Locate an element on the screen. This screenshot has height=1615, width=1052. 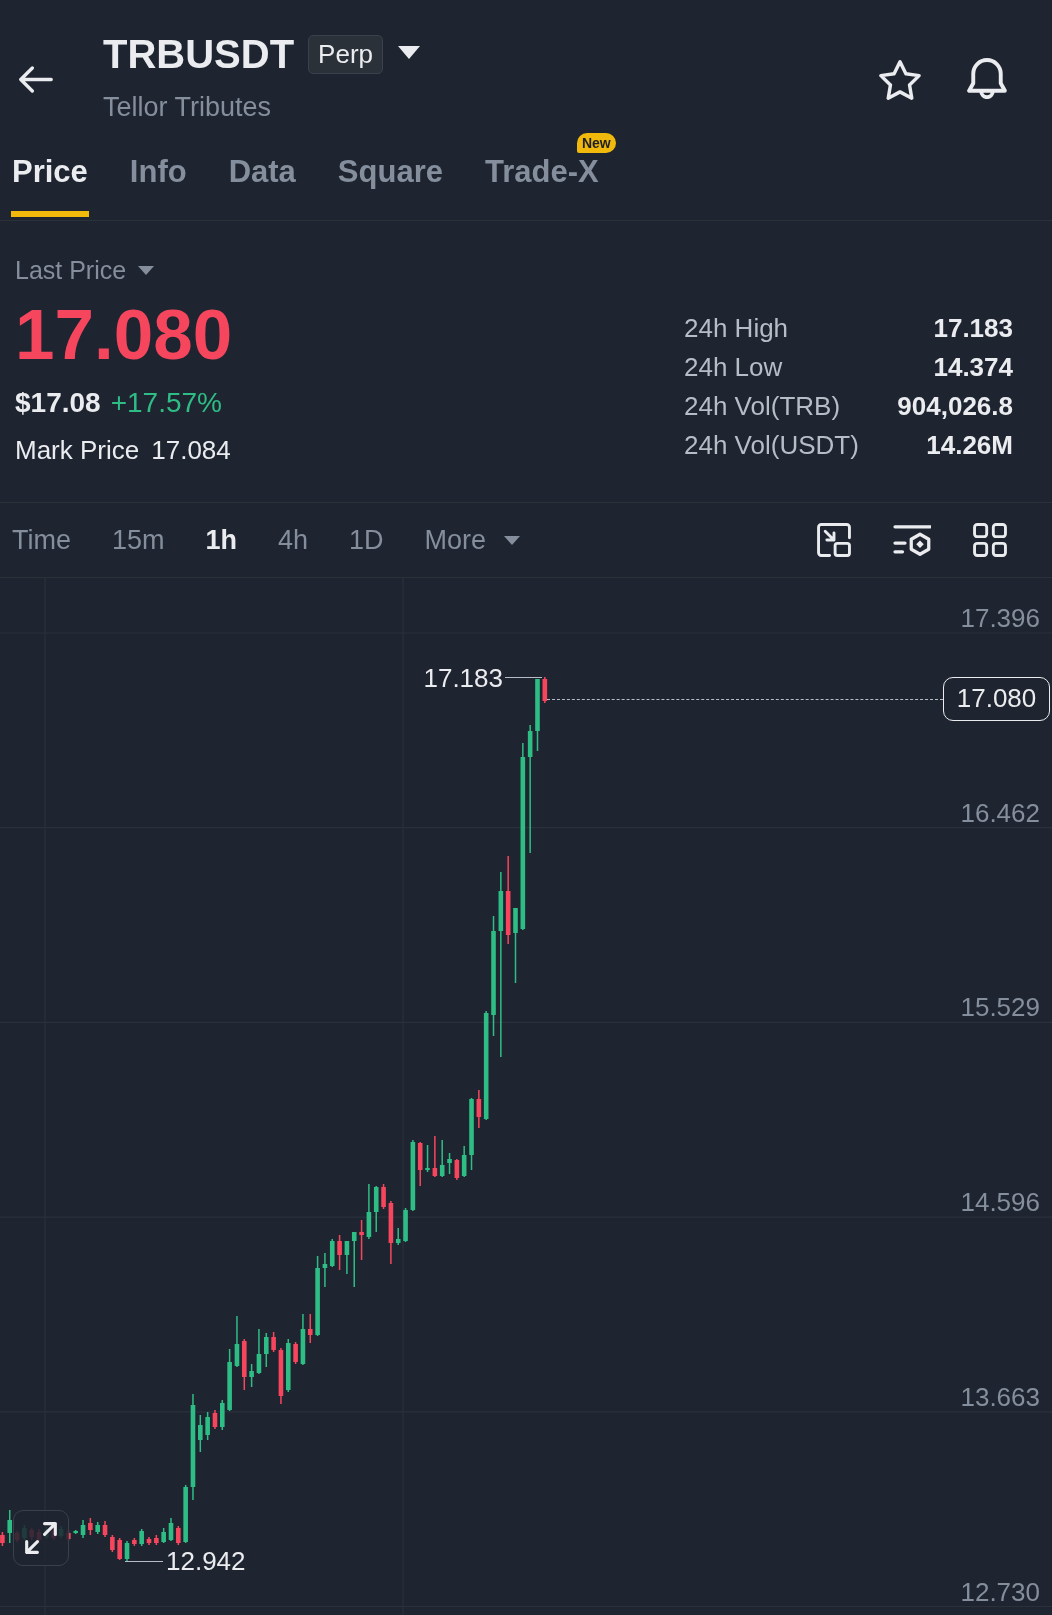
tab: Trade-X is located at coordinates (541, 185).